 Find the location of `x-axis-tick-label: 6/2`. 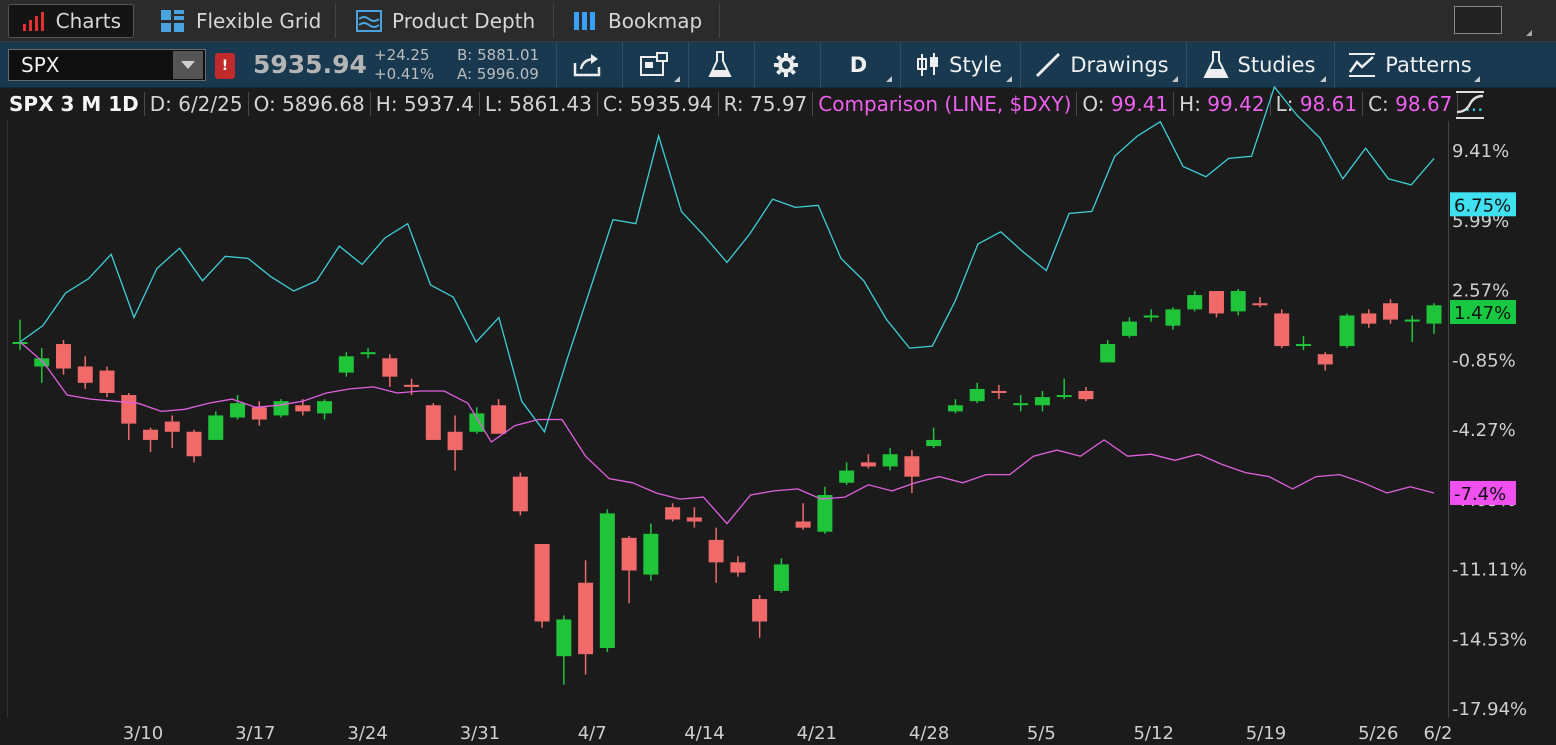

x-axis-tick-label: 6/2 is located at coordinates (1438, 733).